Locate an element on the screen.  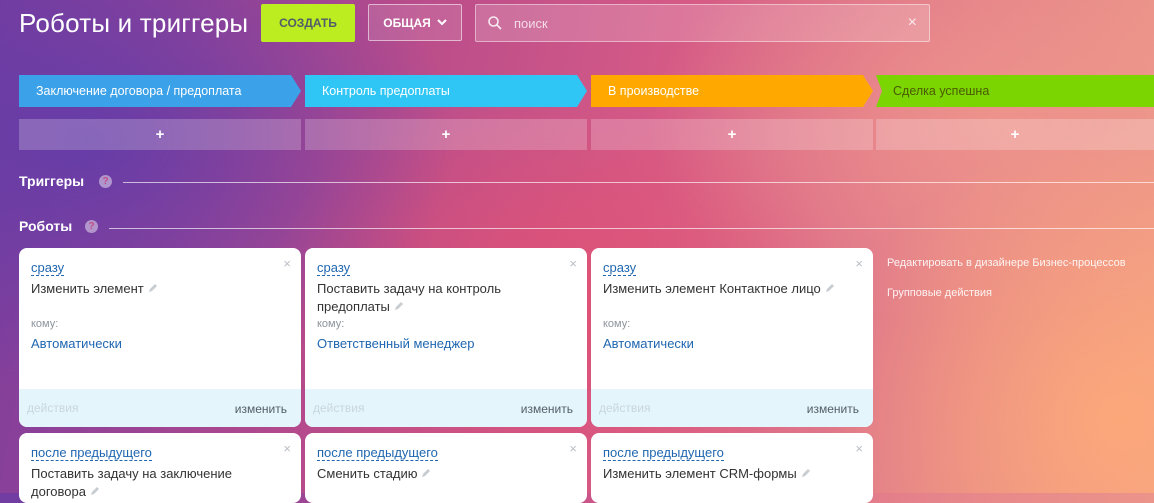
robot-action-label: Поставить задачу на заключение договора is located at coordinates (131, 482).